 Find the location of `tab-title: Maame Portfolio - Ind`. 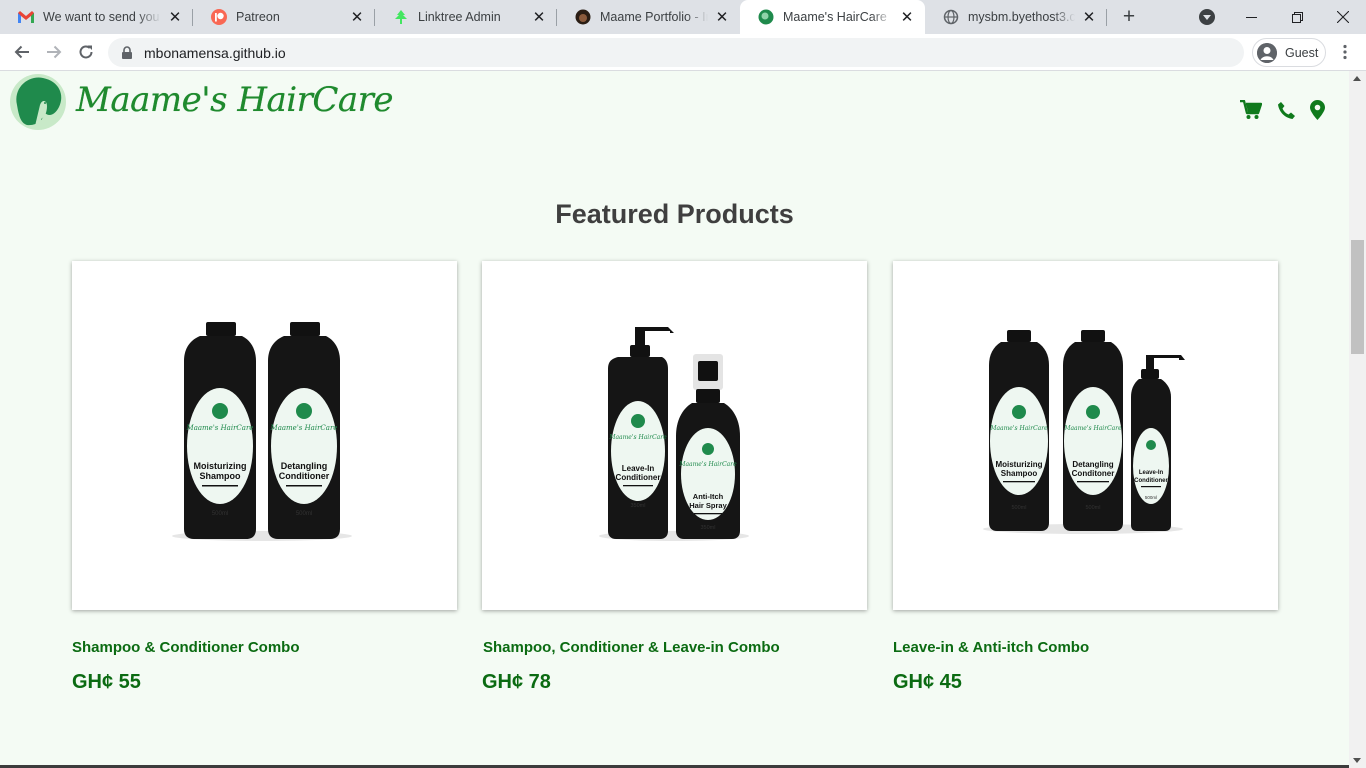

tab-title: Maame Portfolio - Ind is located at coordinates (654, 17).